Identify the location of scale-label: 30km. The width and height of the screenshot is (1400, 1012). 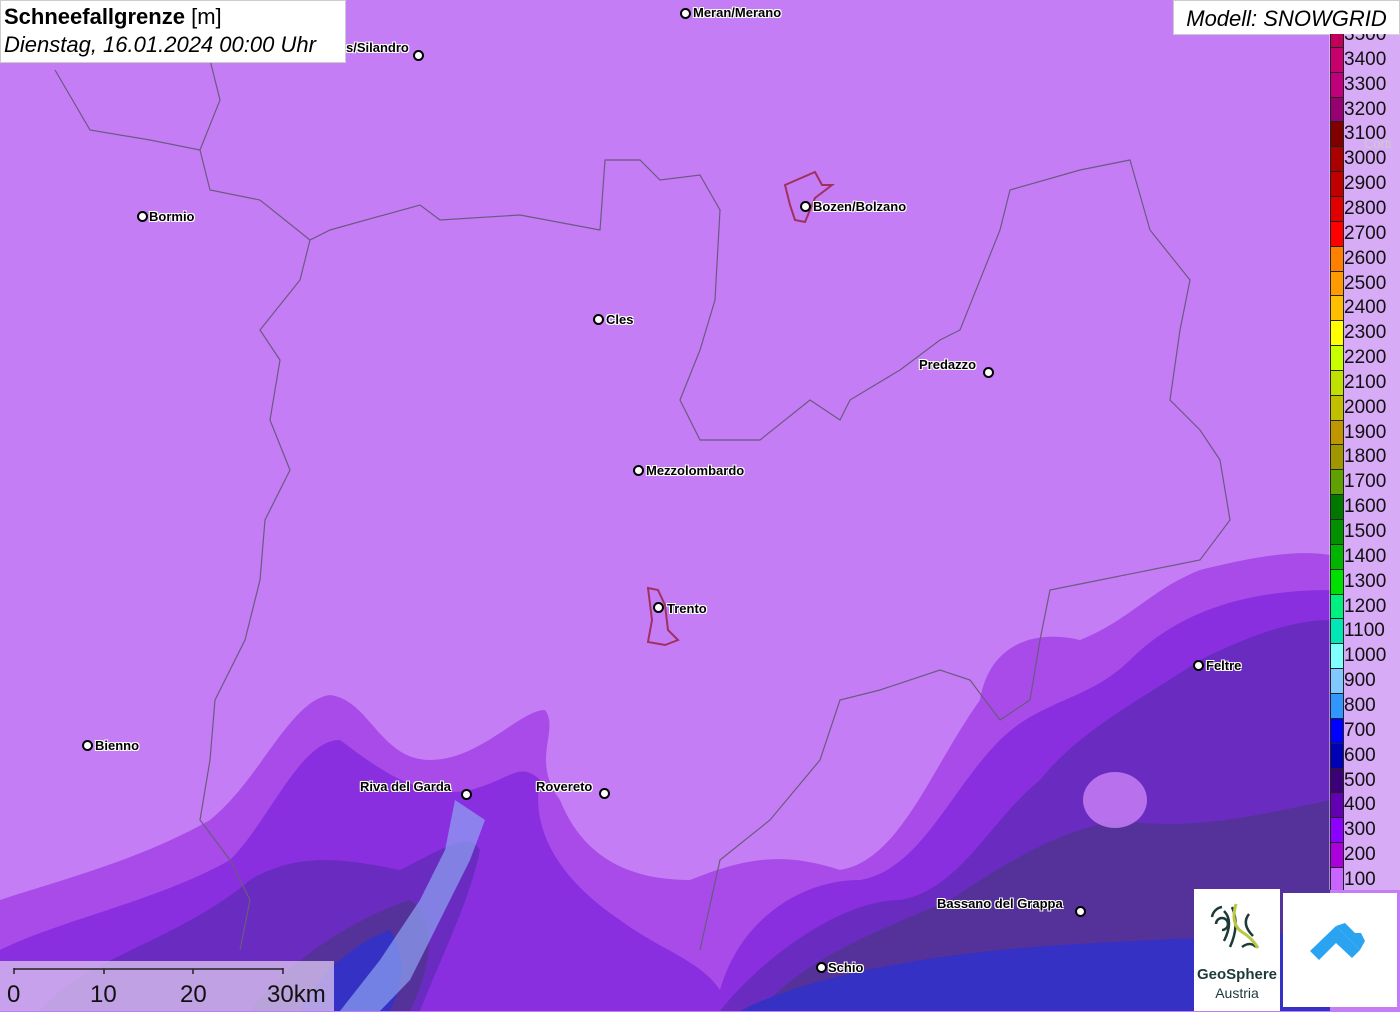
(296, 994).